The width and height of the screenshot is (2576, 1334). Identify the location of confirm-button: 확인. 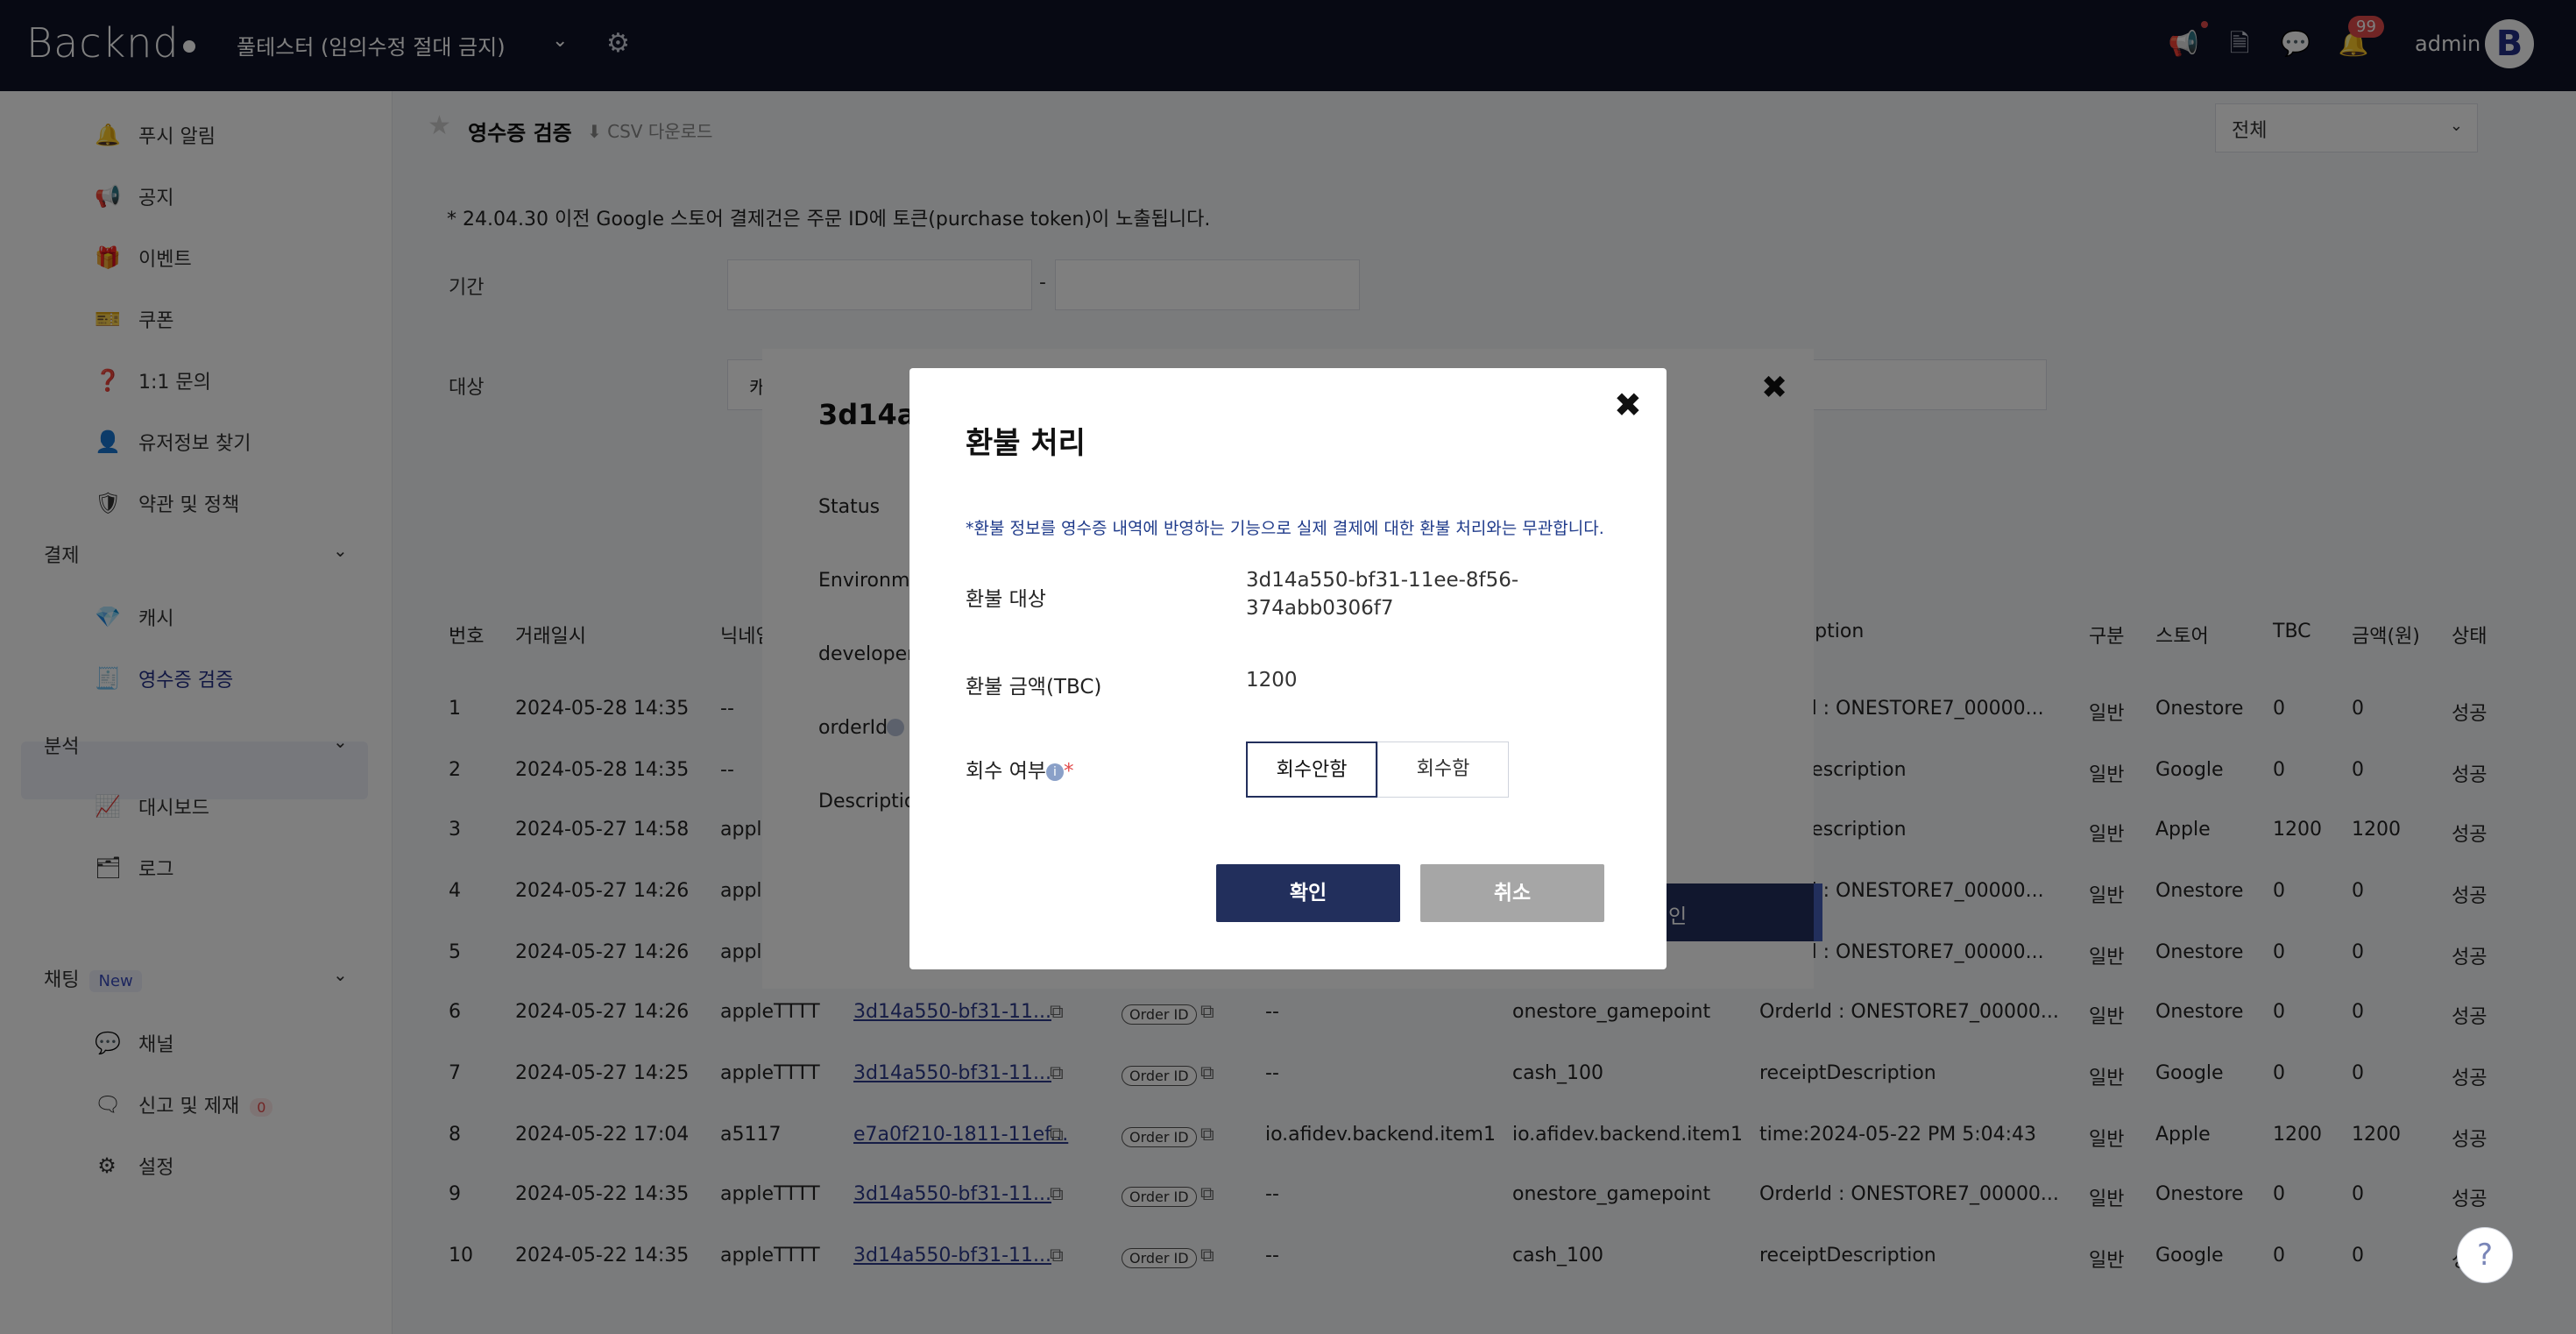
(1308, 893).